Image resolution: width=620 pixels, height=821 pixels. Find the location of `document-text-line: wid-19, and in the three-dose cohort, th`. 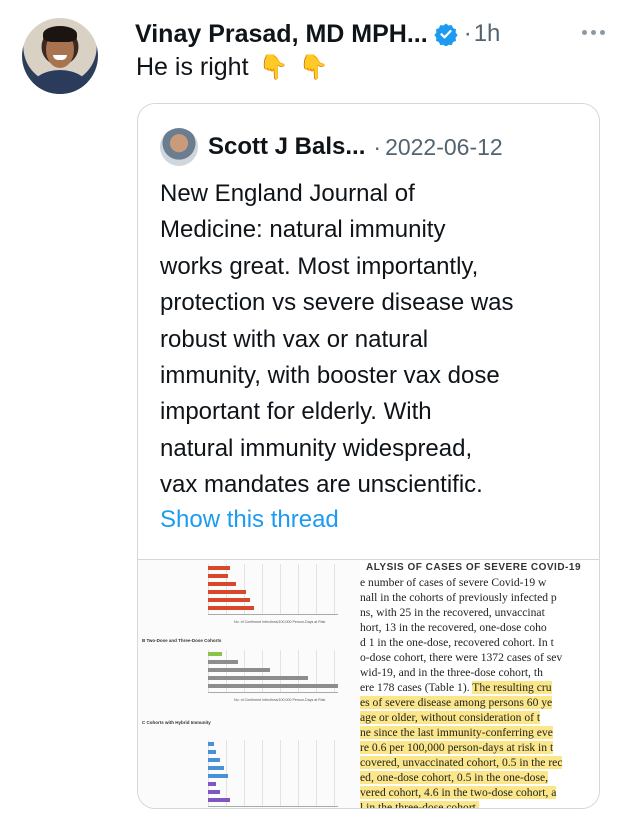

document-text-line: wid-19, and in the three-dose cohort, th is located at coordinates (451, 672).